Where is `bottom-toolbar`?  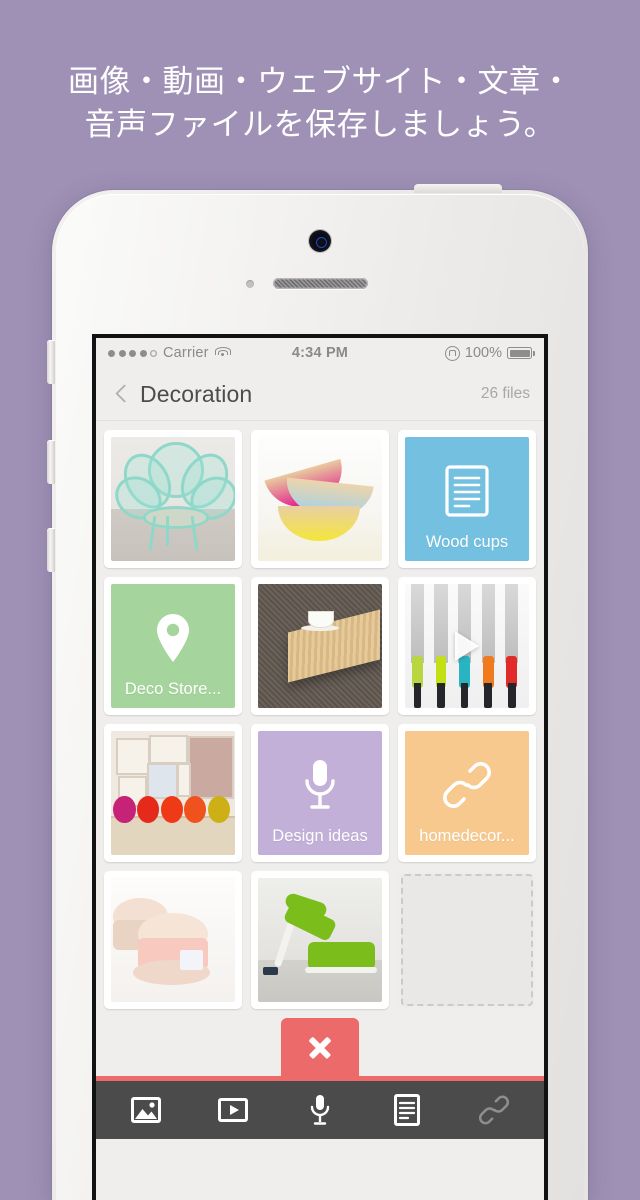
bottom-toolbar is located at coordinates (320, 1110).